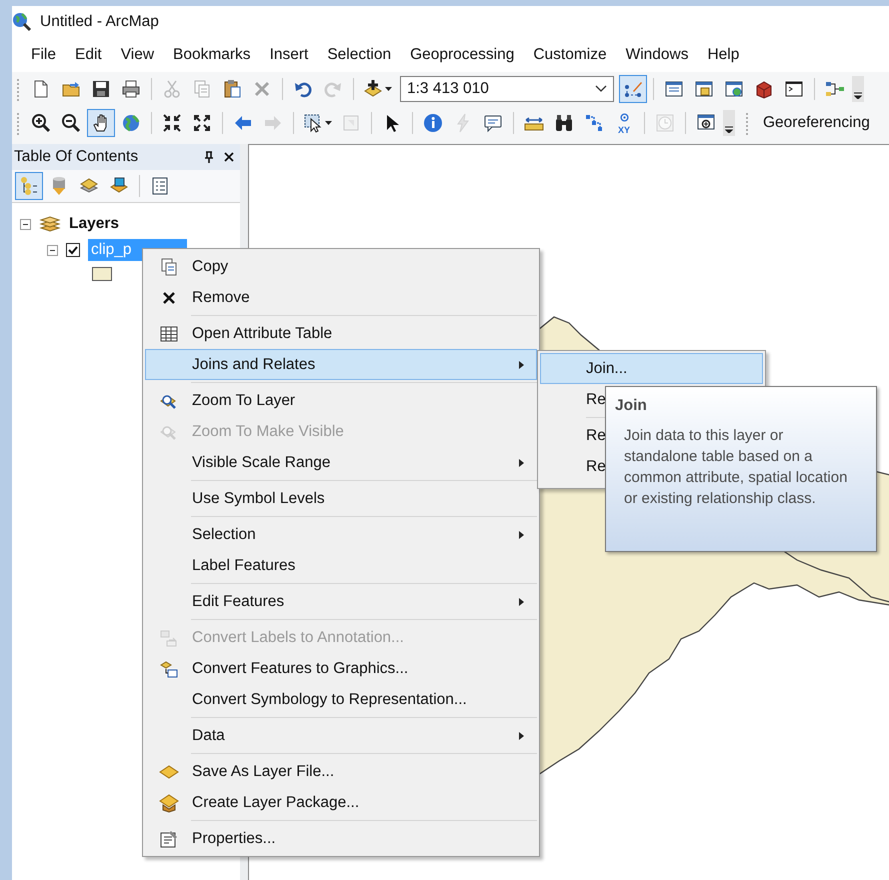  Describe the element at coordinates (704, 89) in the screenshot. I see `window-folder-icon` at that location.